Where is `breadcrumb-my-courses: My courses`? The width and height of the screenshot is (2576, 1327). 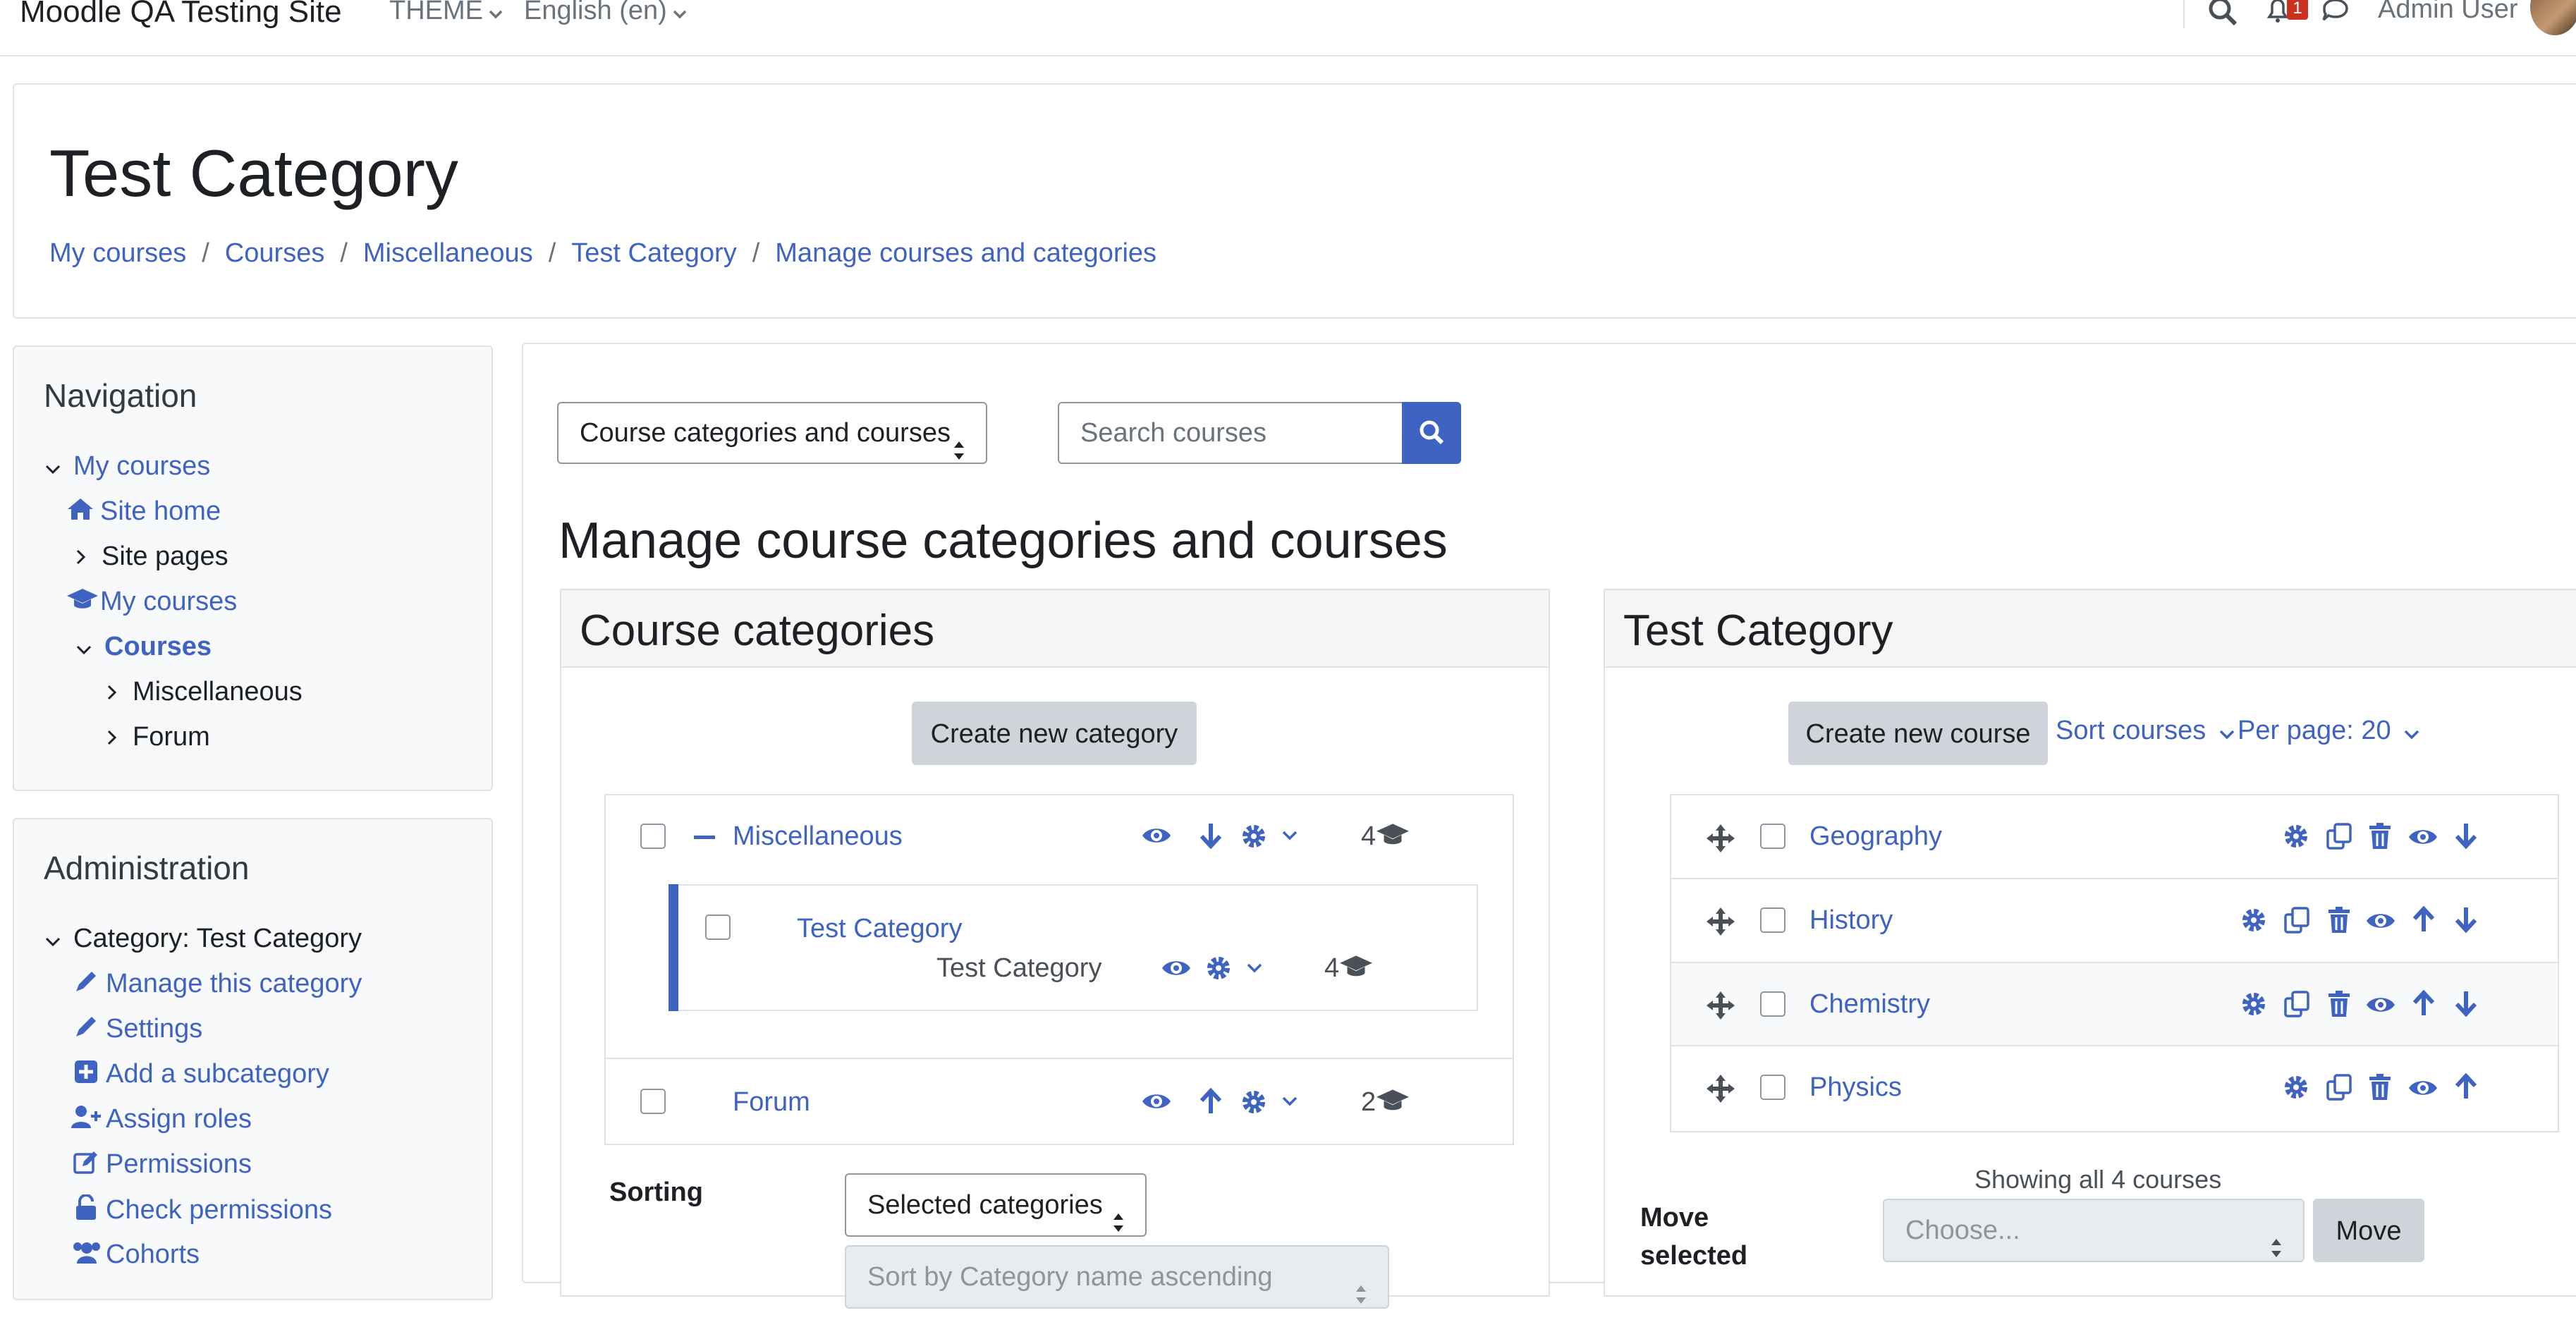
breadcrumb-my-courses: My courses is located at coordinates (118, 253).